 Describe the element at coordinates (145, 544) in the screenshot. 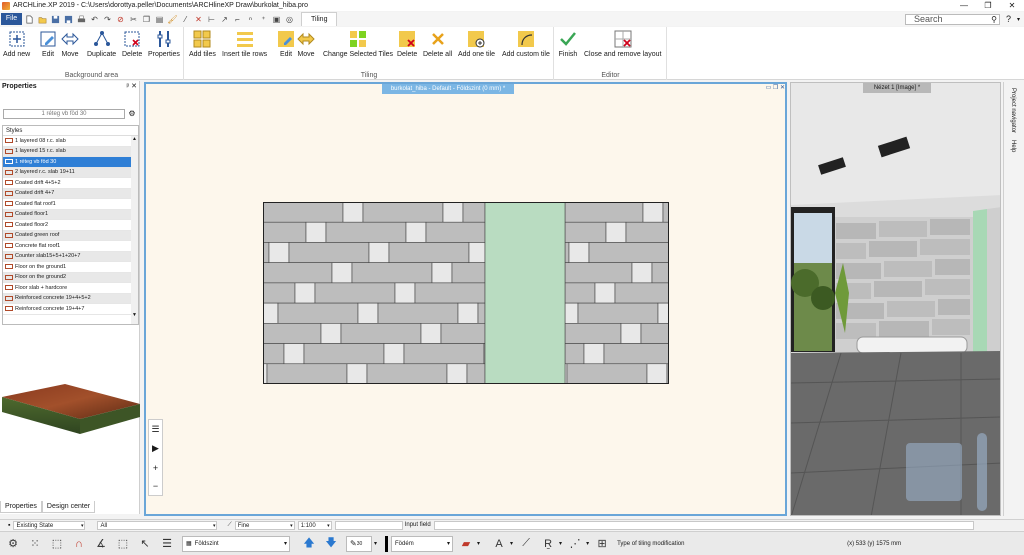

I see `cursor-icon: ↖` at that location.